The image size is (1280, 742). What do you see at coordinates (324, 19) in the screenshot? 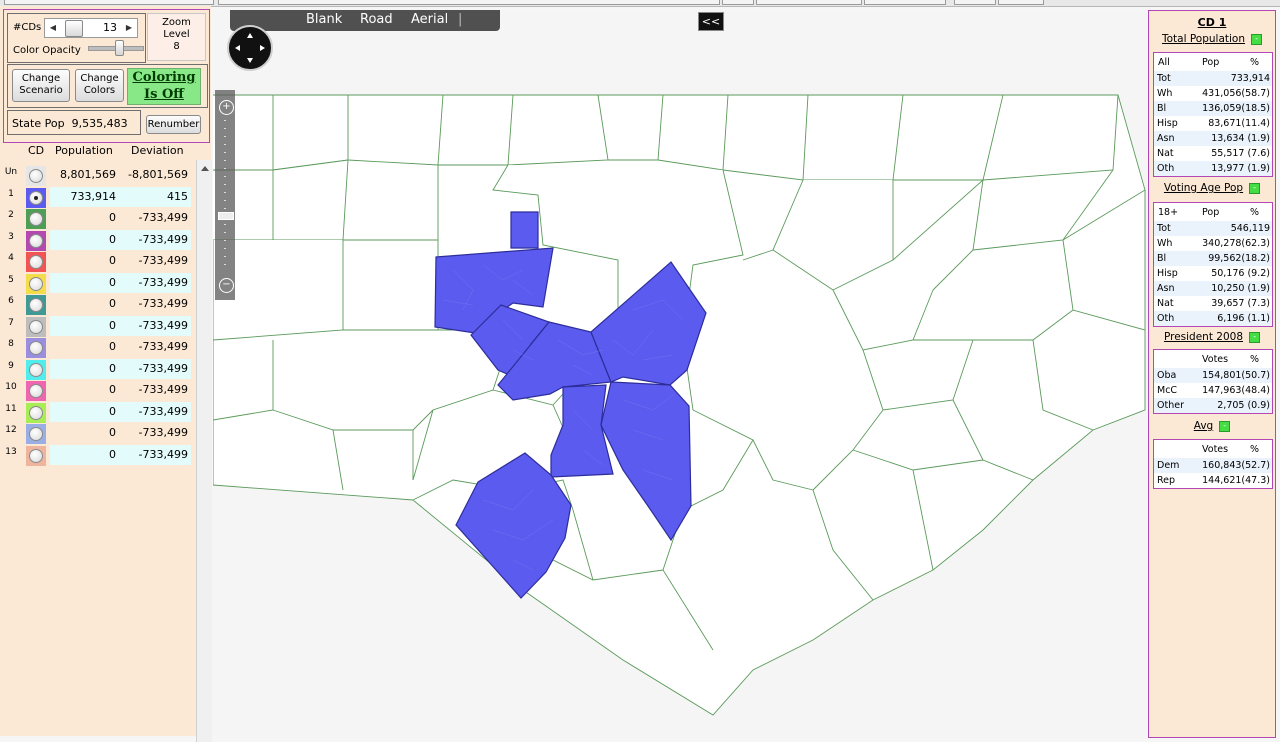
I see `tab-blank: Blank` at bounding box center [324, 19].